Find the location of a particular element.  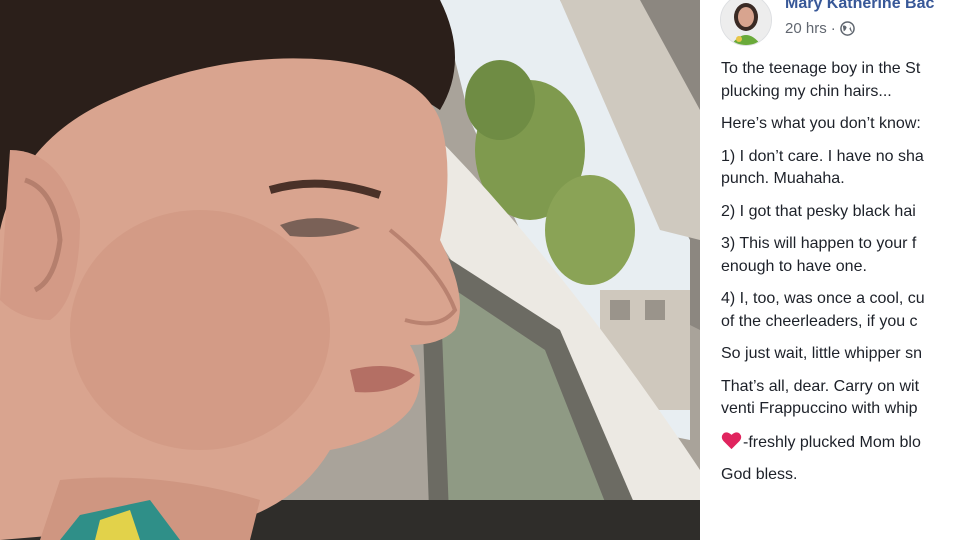

post-meta: 20 hrs · is located at coordinates (820, 28).